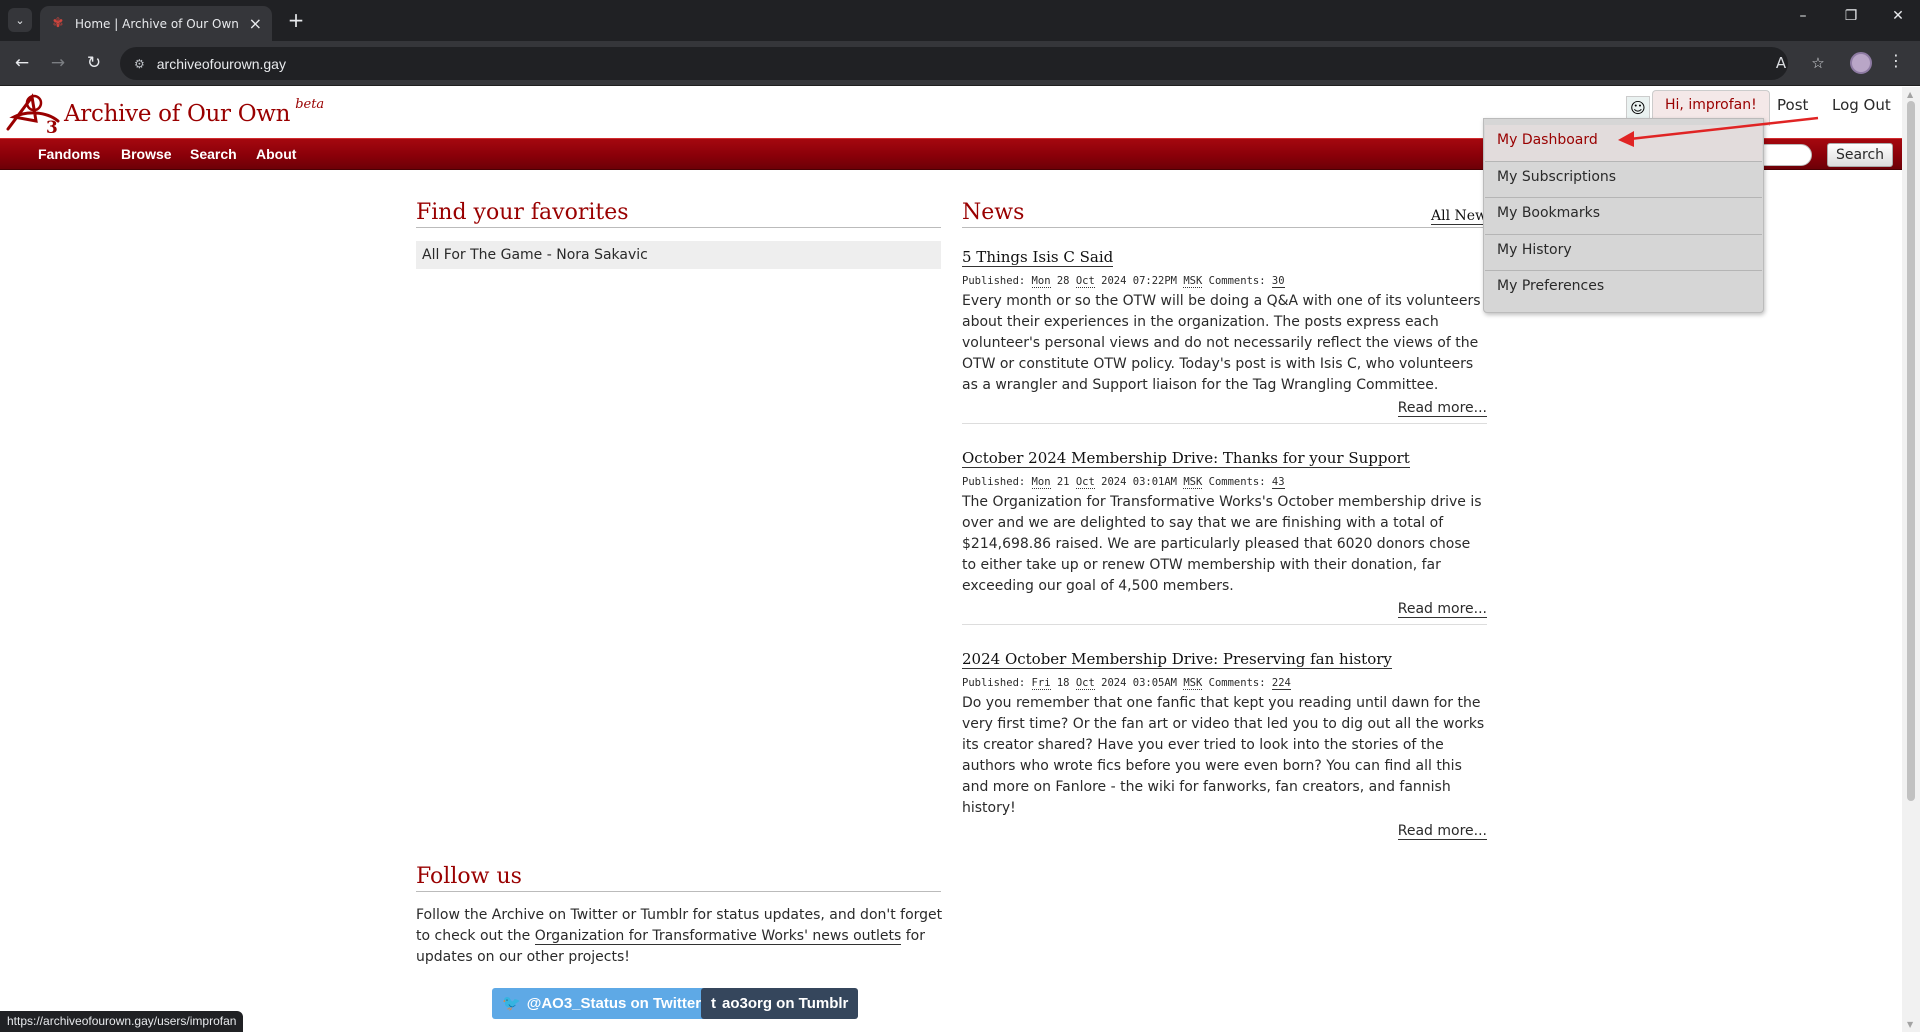 The height and width of the screenshot is (1032, 1920). I want to click on minimize-icon: –, so click(1803, 16).